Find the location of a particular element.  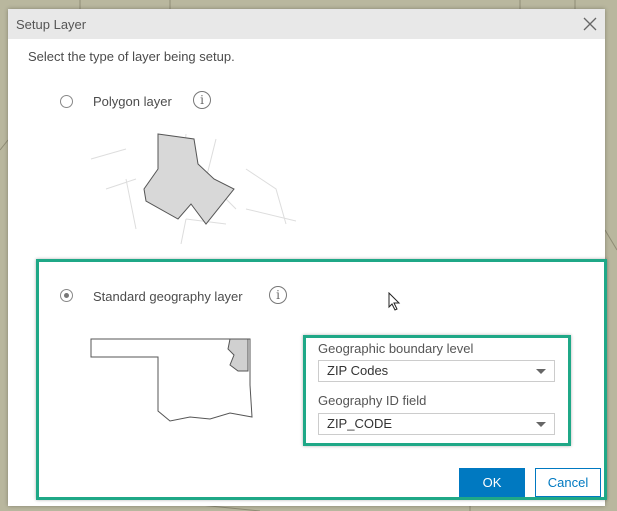

mouse-cursor-icon is located at coordinates (394, 301).